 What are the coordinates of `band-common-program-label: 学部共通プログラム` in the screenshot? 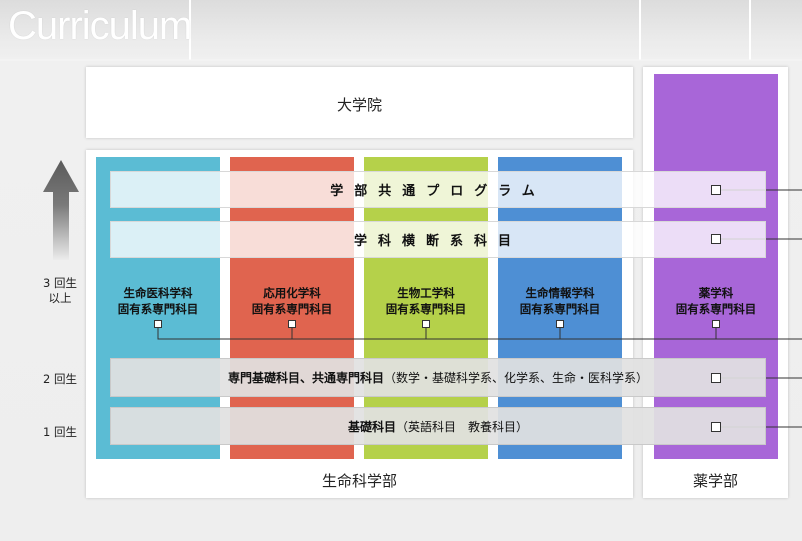 It's located at (438, 191).